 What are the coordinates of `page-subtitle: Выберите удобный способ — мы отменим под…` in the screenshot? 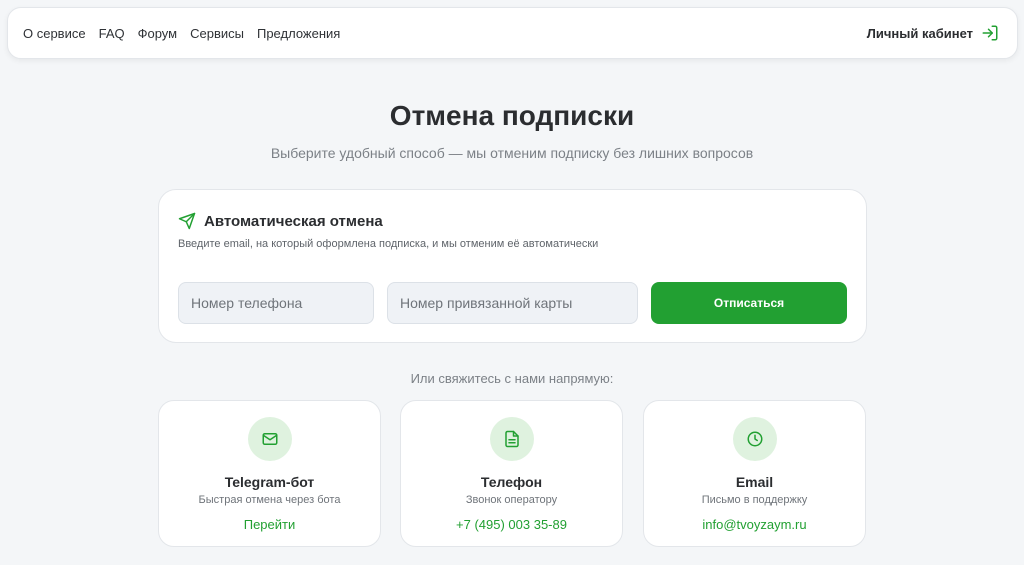 It's located at (512, 153).